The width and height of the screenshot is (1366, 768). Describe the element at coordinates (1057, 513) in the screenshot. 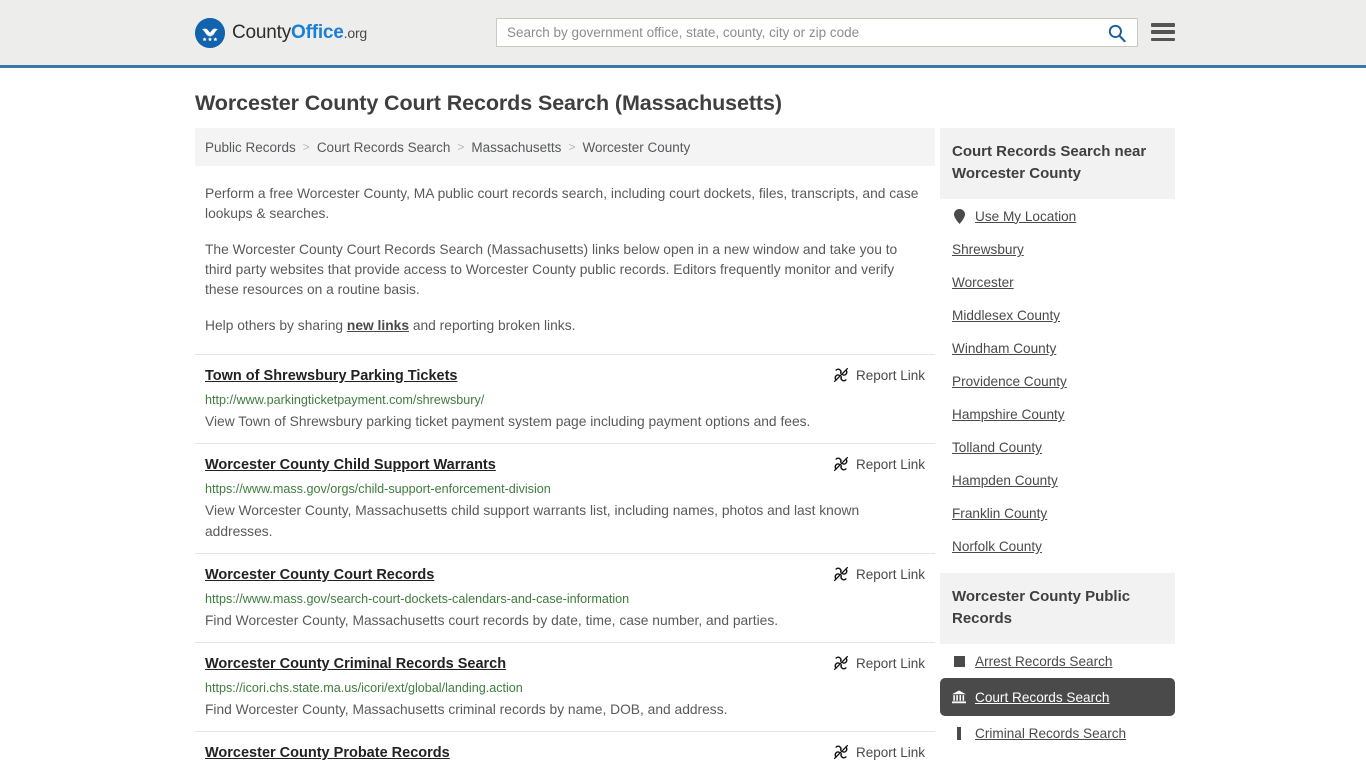

I see `sidebar-item-franklin-county: Franklin County` at that location.